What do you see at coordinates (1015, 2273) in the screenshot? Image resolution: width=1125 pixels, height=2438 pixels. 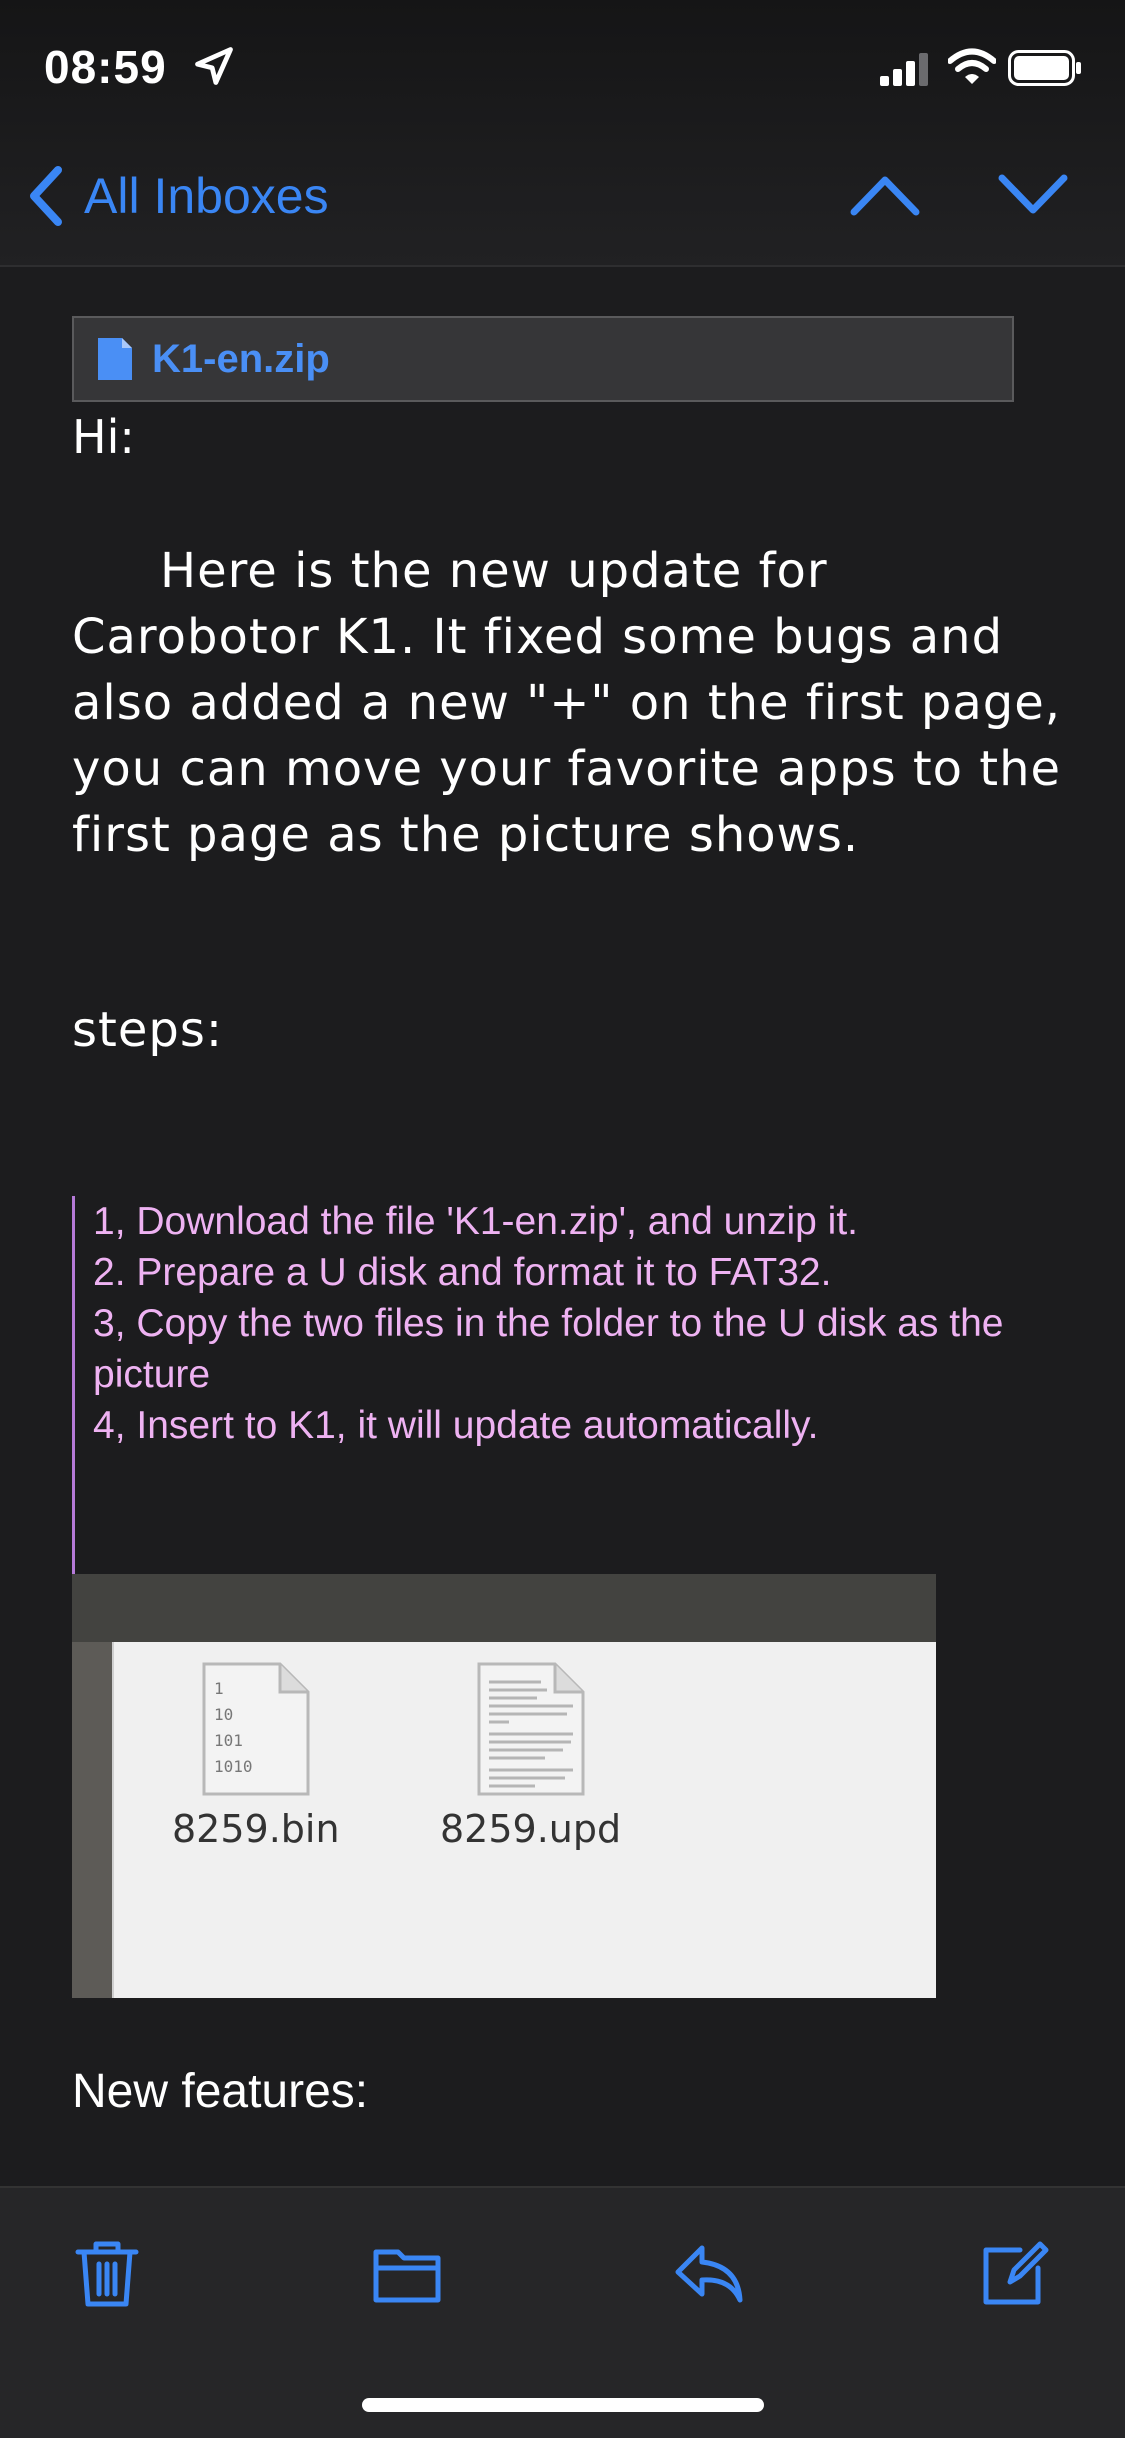 I see `compose-icon` at bounding box center [1015, 2273].